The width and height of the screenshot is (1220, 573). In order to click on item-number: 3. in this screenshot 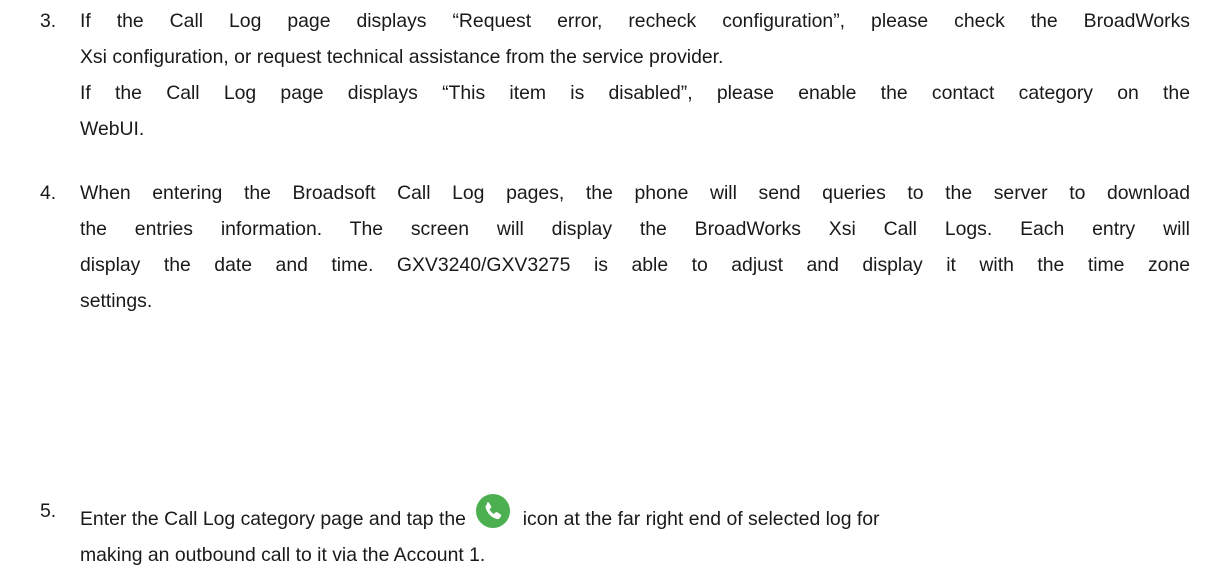, I will do `click(48, 21)`.